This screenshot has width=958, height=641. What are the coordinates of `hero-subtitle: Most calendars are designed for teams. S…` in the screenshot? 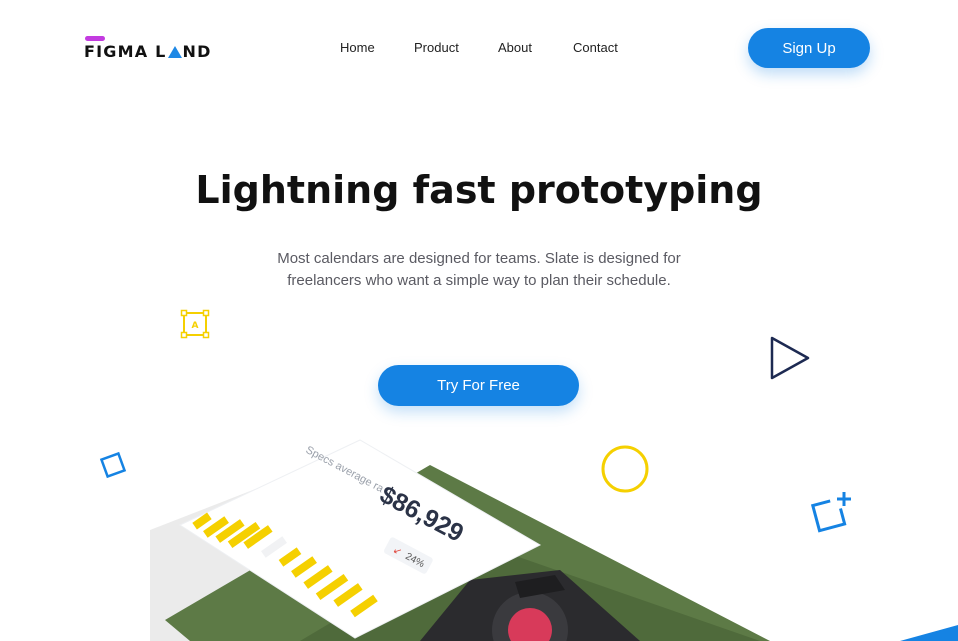 It's located at (479, 270).